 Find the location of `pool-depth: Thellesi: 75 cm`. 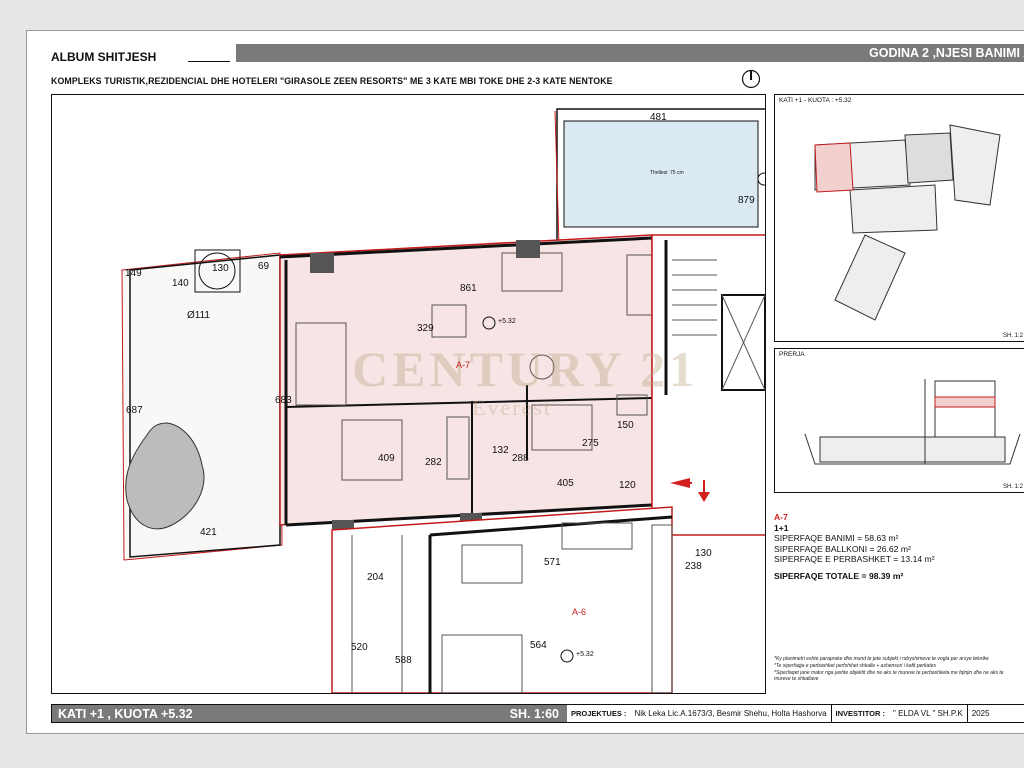

pool-depth: Thellesi: 75 cm is located at coordinates (667, 173).